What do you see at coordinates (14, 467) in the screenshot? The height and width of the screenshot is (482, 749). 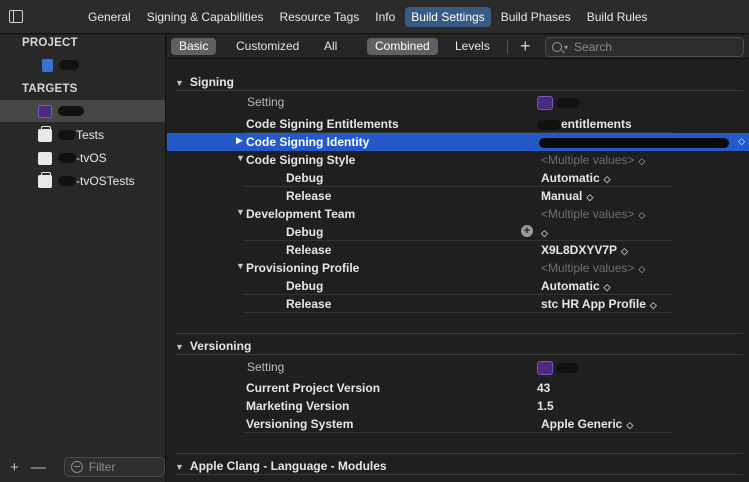 I see `add-target-icon: +` at bounding box center [14, 467].